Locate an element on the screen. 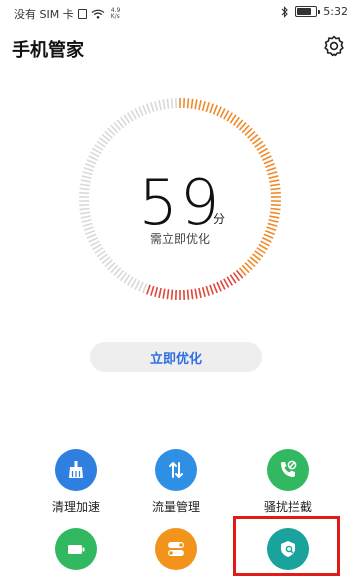 The width and height of the screenshot is (360, 577). tool-label: 骚扰拦截 is located at coordinates (288, 506).